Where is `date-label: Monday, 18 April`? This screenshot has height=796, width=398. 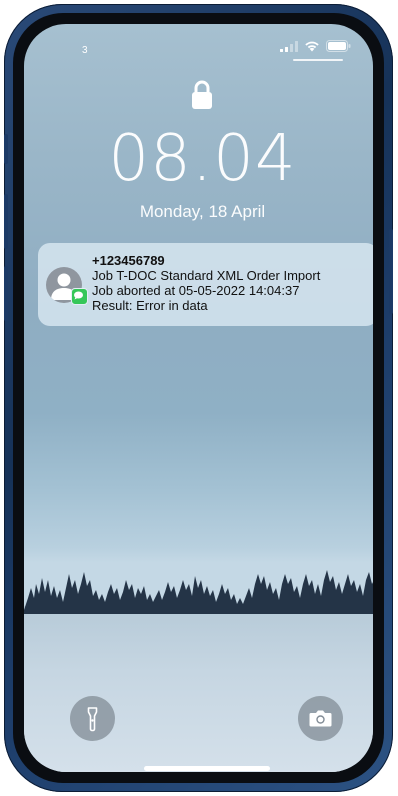 date-label: Monday, 18 April is located at coordinates (202, 211).